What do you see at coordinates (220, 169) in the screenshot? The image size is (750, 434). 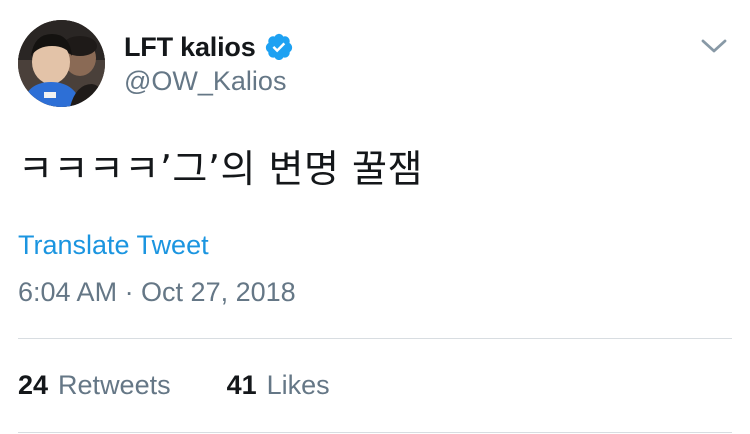 I see `tweet-text: ㅋㅋㅋㅋ’그’의 변명 꿀잼` at bounding box center [220, 169].